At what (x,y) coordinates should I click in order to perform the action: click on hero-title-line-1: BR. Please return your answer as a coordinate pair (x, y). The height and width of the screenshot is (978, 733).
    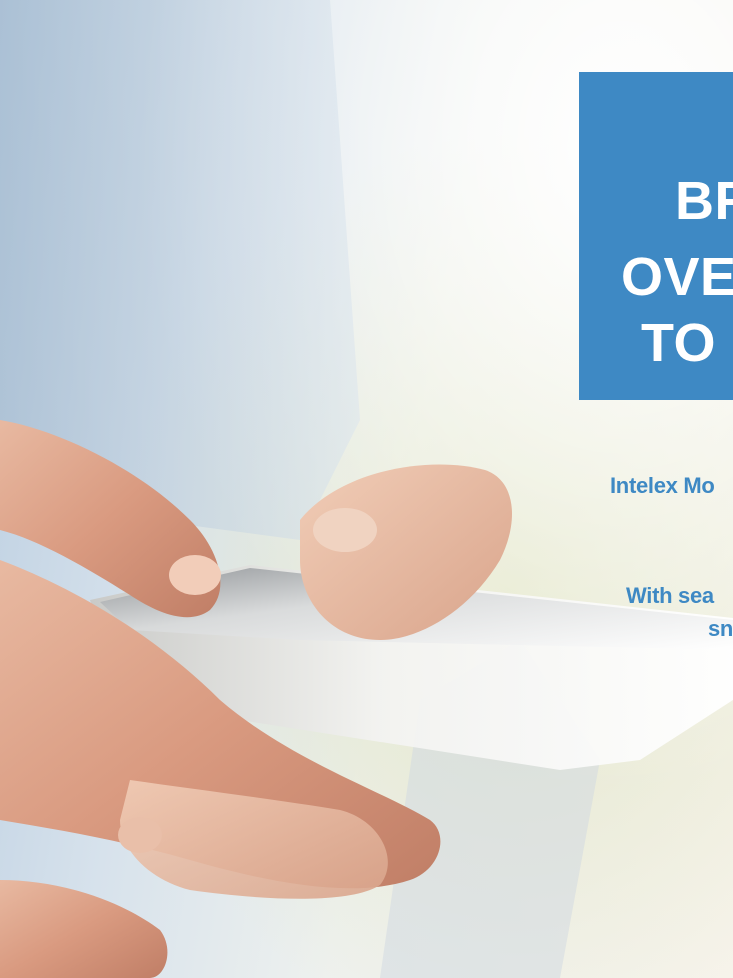
    Looking at the image, I should click on (704, 201).